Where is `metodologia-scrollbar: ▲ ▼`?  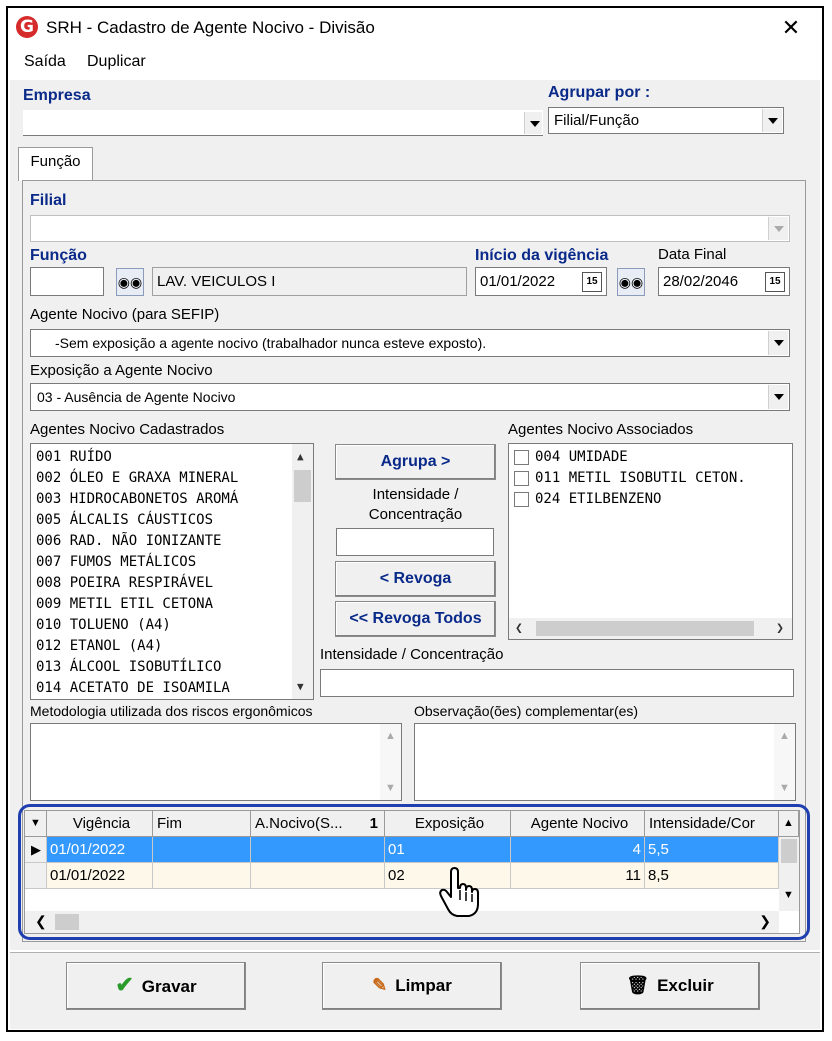
metodologia-scrollbar: ▲ ▼ is located at coordinates (390, 762).